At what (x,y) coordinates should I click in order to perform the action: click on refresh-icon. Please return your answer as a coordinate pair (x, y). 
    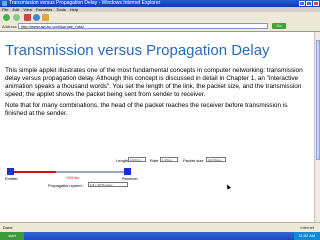
    Looking at the image, I should click on (36, 17).